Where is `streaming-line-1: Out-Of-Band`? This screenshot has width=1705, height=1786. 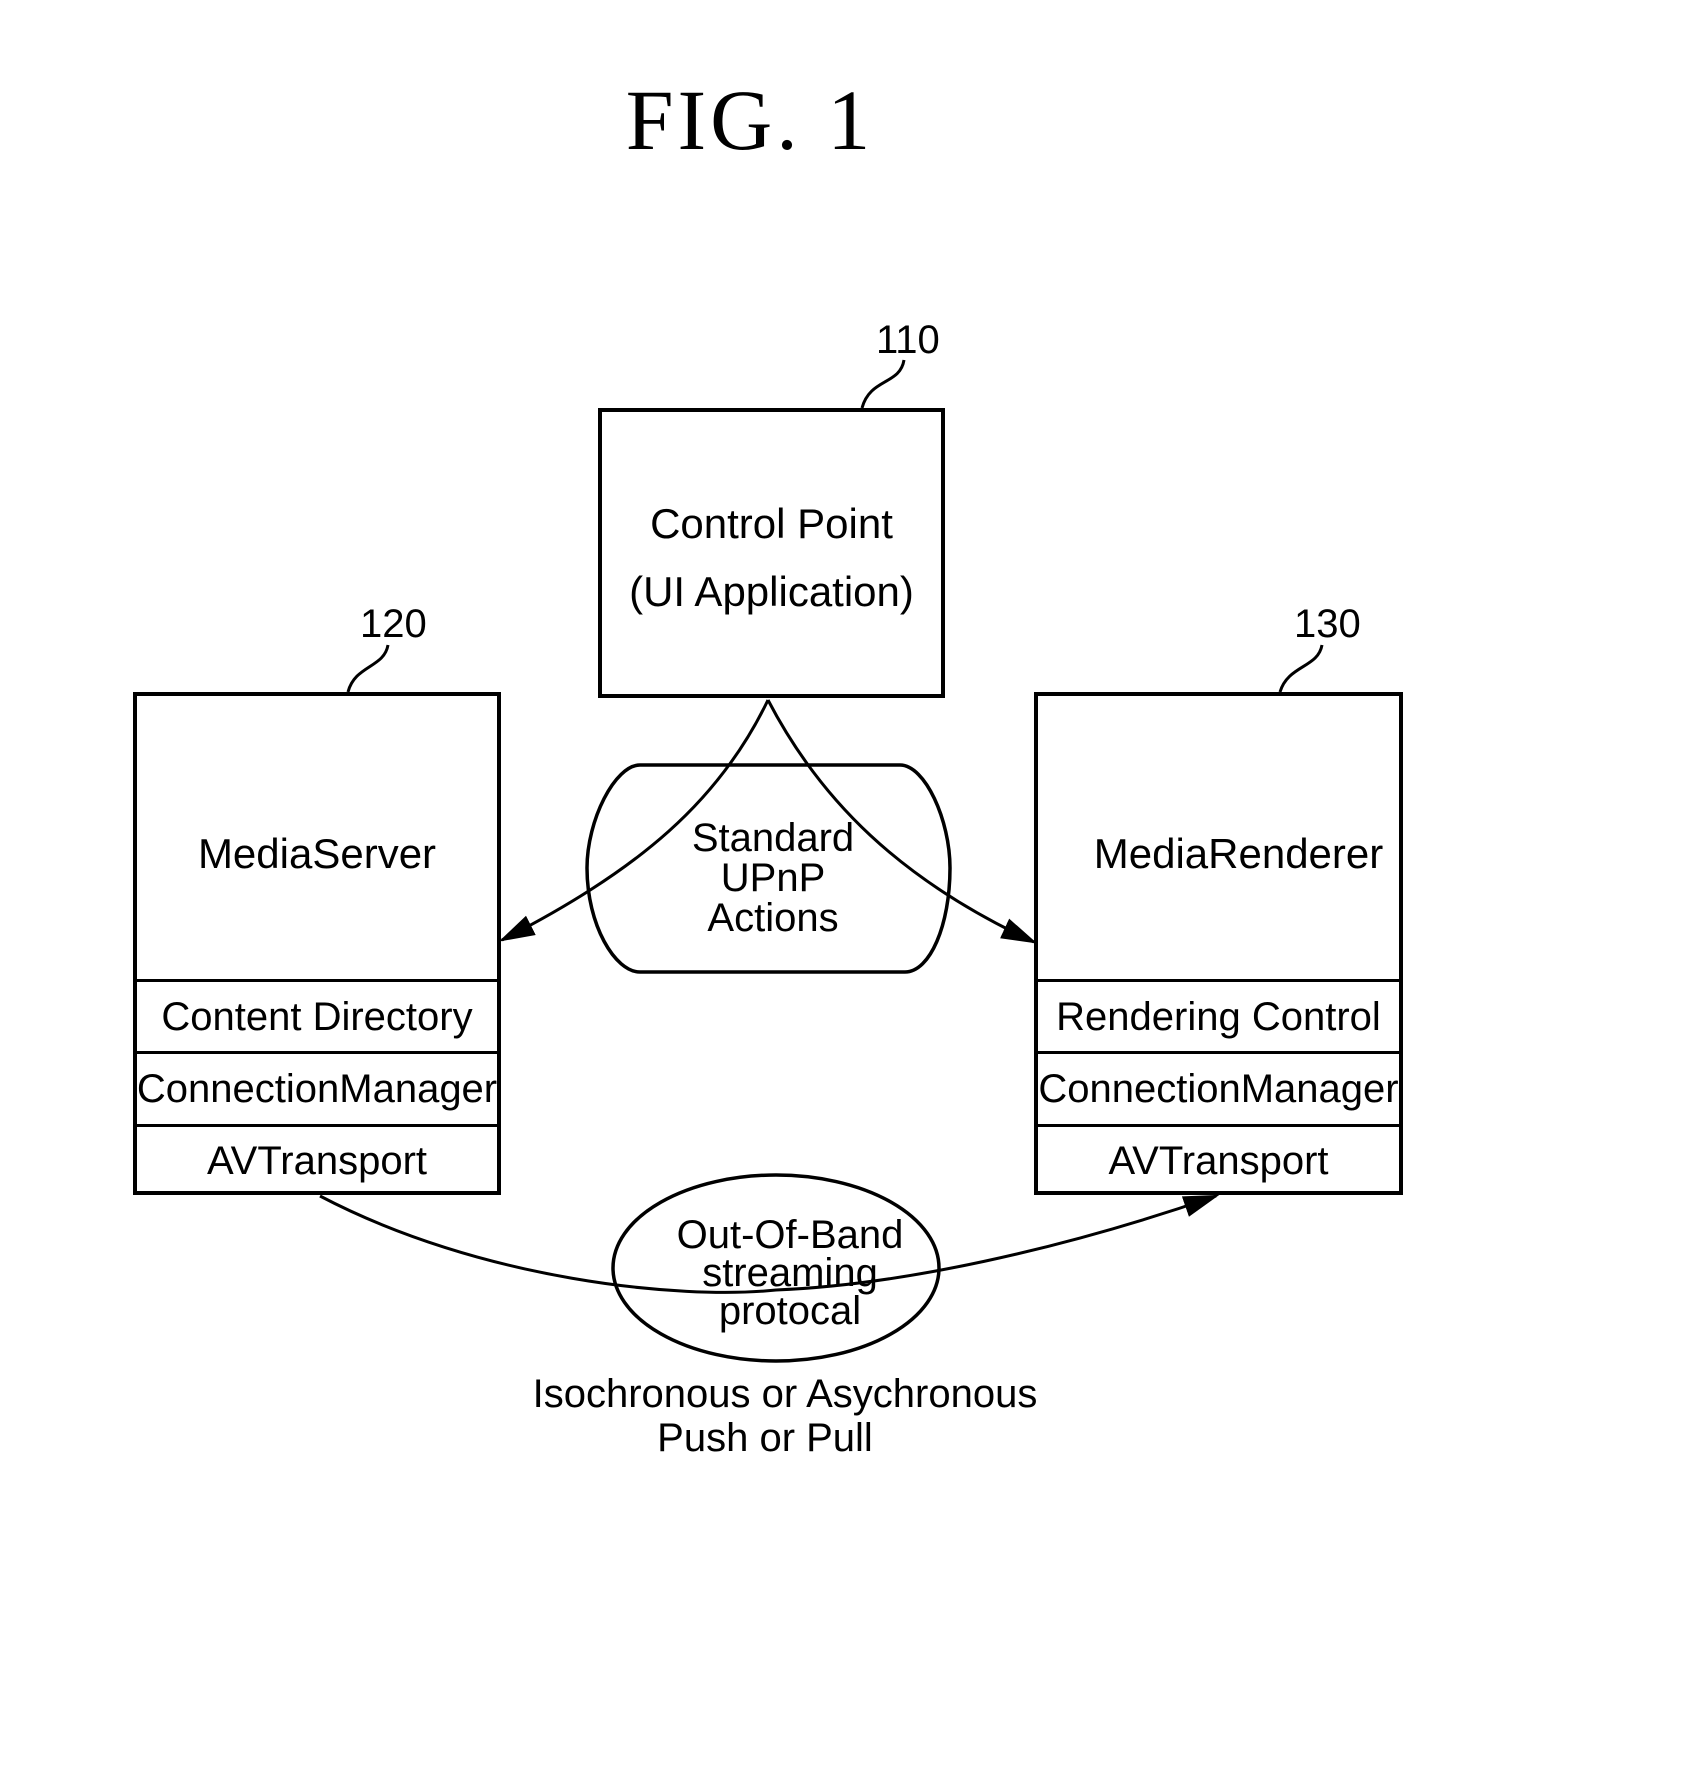 streaming-line-1: Out-Of-Band is located at coordinates (790, 1235).